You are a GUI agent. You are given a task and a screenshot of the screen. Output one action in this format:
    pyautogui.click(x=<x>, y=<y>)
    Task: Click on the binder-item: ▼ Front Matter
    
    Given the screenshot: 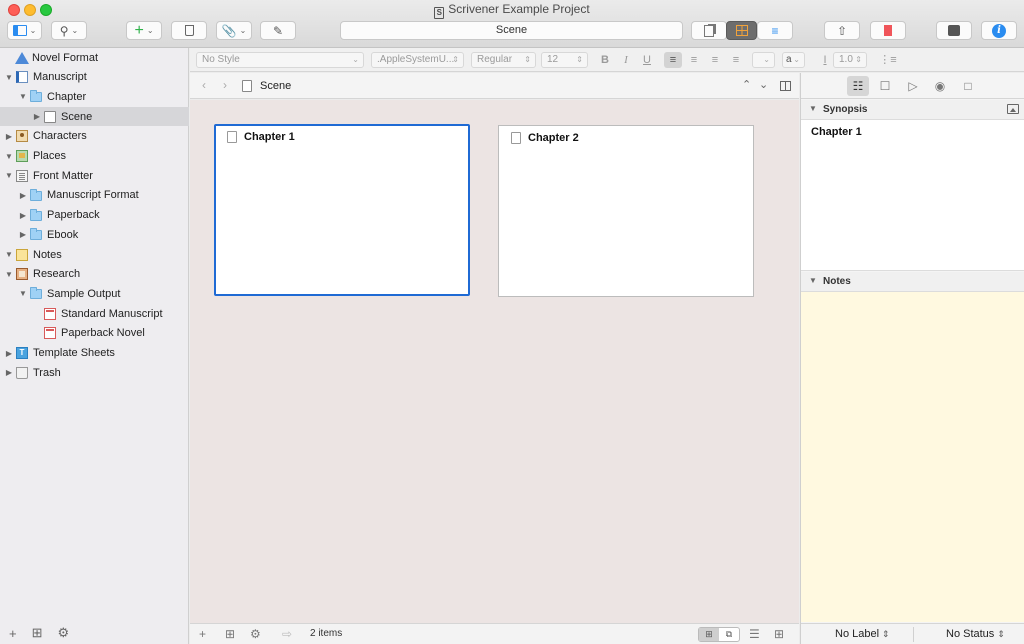 What is the action you would take?
    pyautogui.click(x=94, y=175)
    